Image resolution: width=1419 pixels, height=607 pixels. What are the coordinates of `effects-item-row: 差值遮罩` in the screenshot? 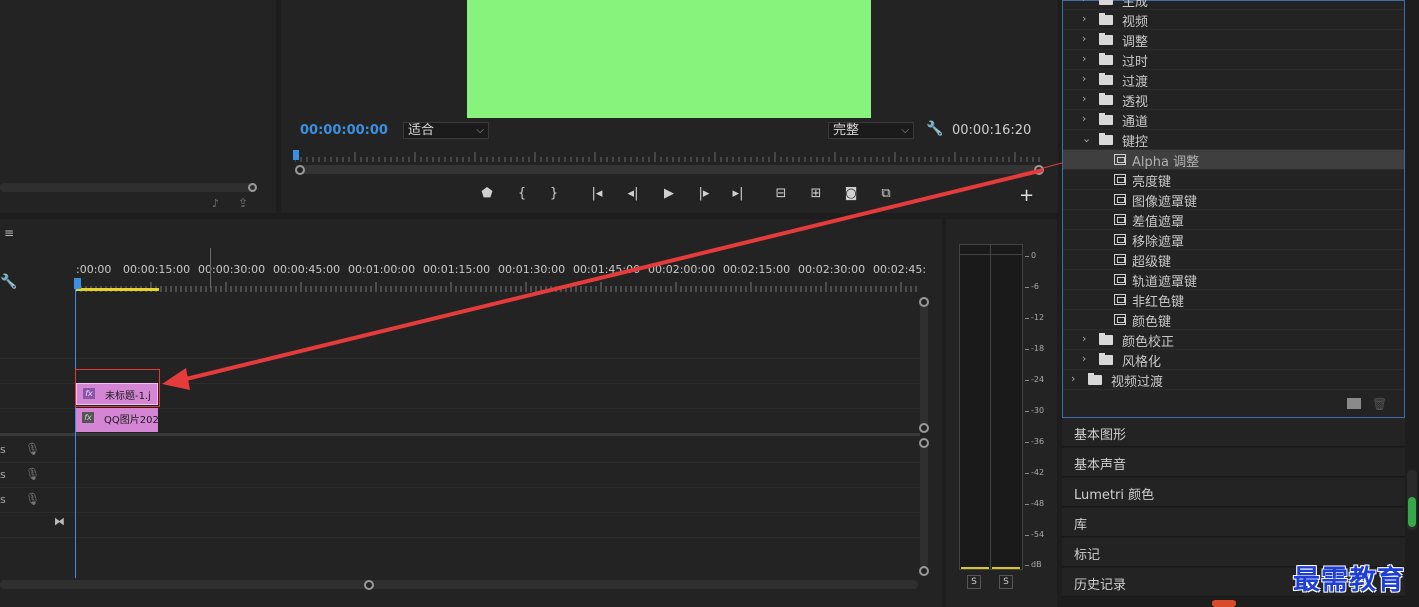 It's located at (1233, 220).